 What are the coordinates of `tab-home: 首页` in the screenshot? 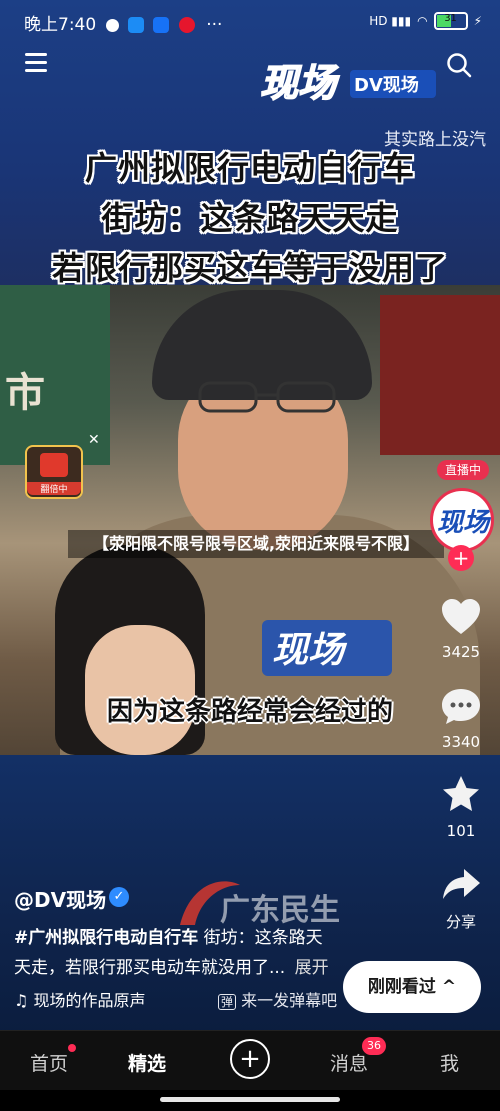 It's located at (49, 1062).